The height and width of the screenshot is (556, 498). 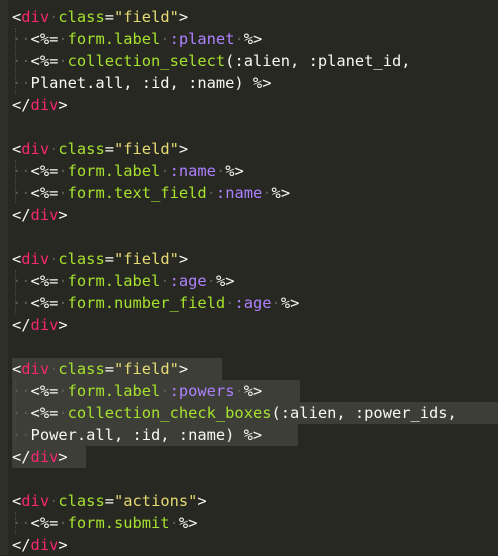 What do you see at coordinates (156, 501) in the screenshot?
I see `attribute-value: "actions"` at bounding box center [156, 501].